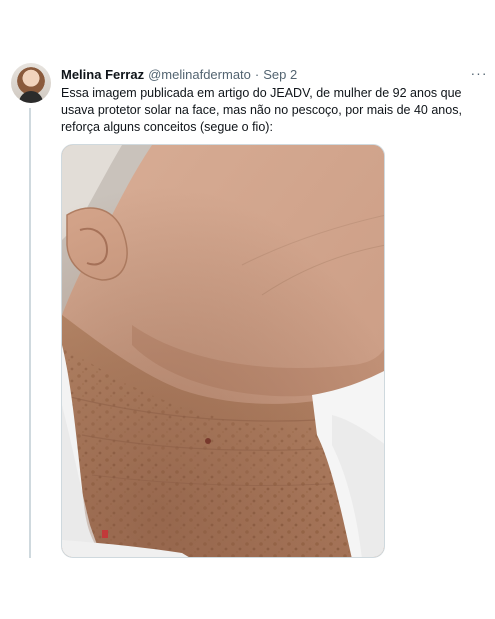 This screenshot has width=495, height=619. Describe the element at coordinates (479, 73) in the screenshot. I see `more-options-icon: ···` at that location.